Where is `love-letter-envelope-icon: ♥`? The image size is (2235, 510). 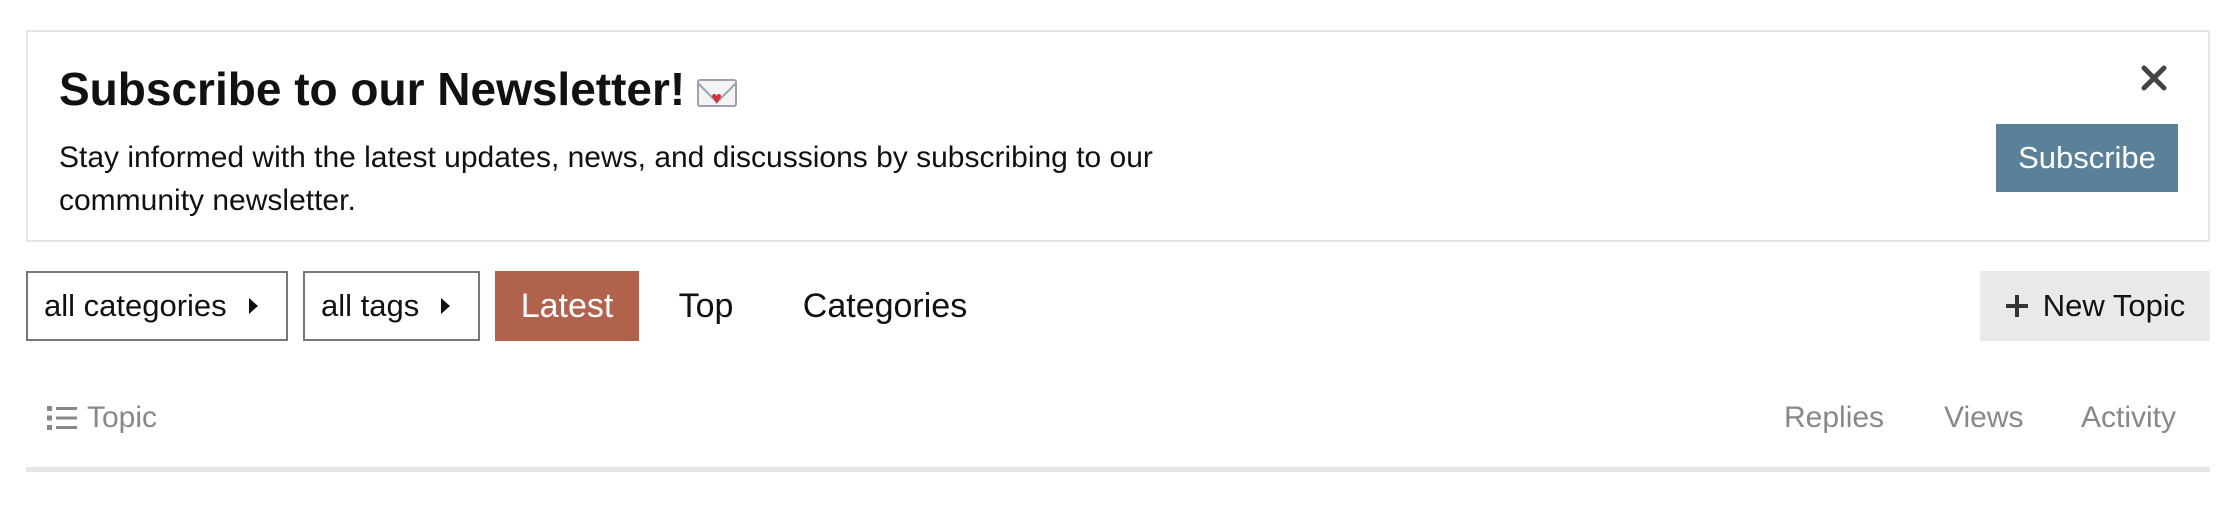 love-letter-envelope-icon: ♥ is located at coordinates (717, 93).